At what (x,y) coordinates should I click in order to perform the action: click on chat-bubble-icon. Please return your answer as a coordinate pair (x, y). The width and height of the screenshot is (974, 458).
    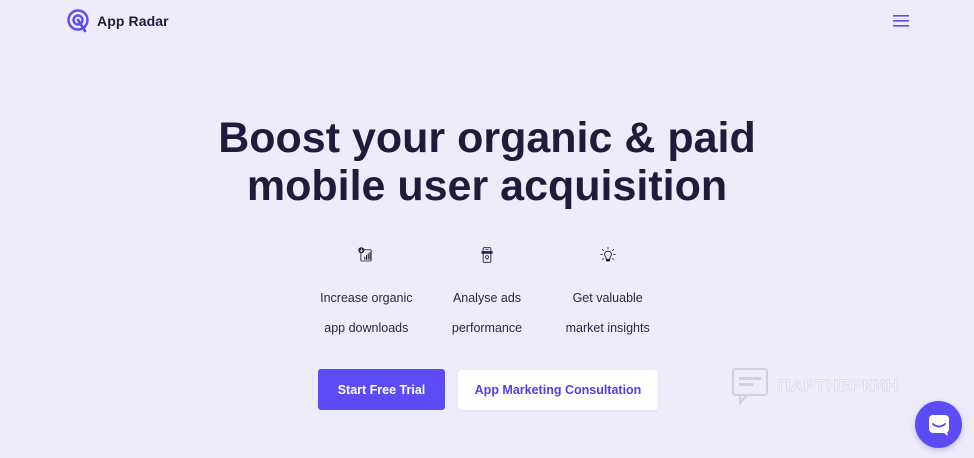
    Looking at the image, I should click on (938, 425).